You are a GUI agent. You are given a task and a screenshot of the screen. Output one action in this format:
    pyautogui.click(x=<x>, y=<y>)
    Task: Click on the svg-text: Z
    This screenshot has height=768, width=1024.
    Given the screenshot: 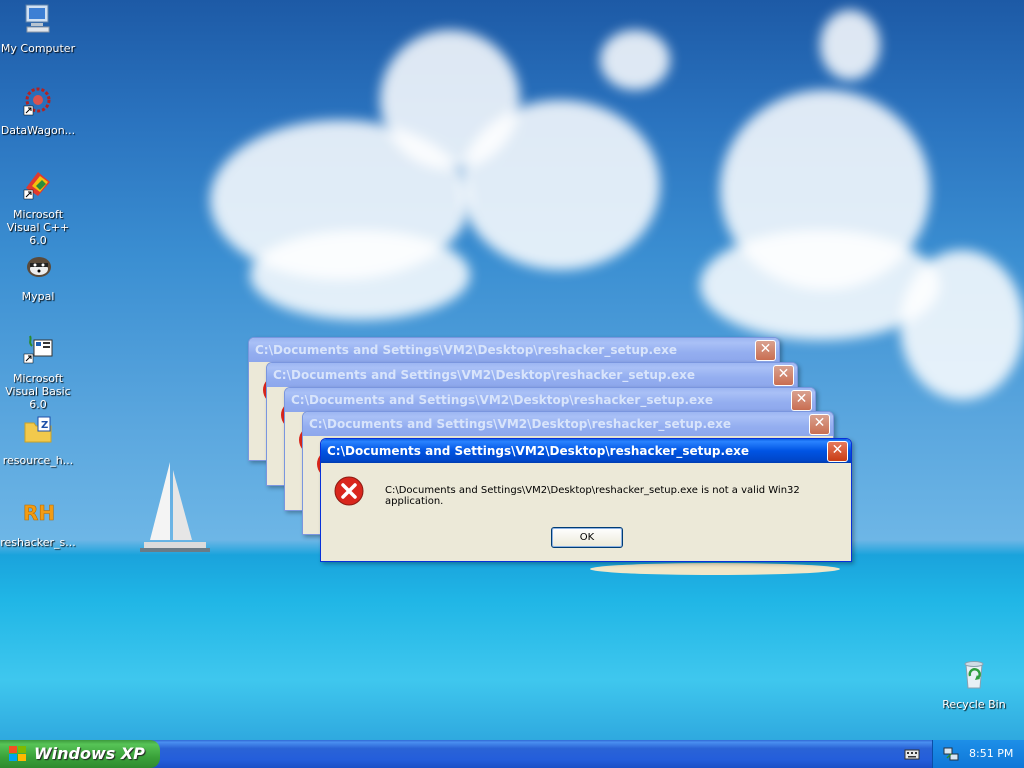 What is the action you would take?
    pyautogui.click(x=44, y=425)
    